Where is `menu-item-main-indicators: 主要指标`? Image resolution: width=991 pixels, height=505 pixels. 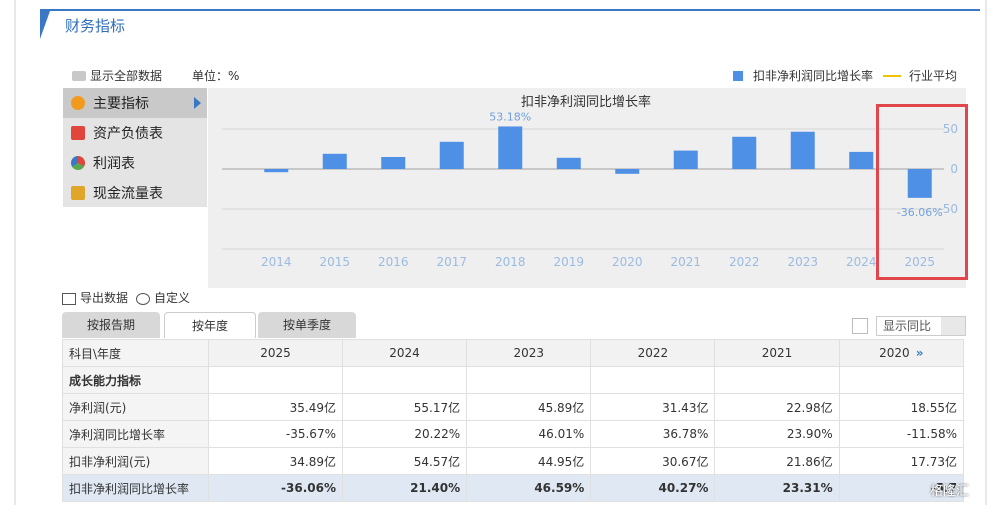
menu-item-main-indicators: 主要指标 is located at coordinates (135, 103).